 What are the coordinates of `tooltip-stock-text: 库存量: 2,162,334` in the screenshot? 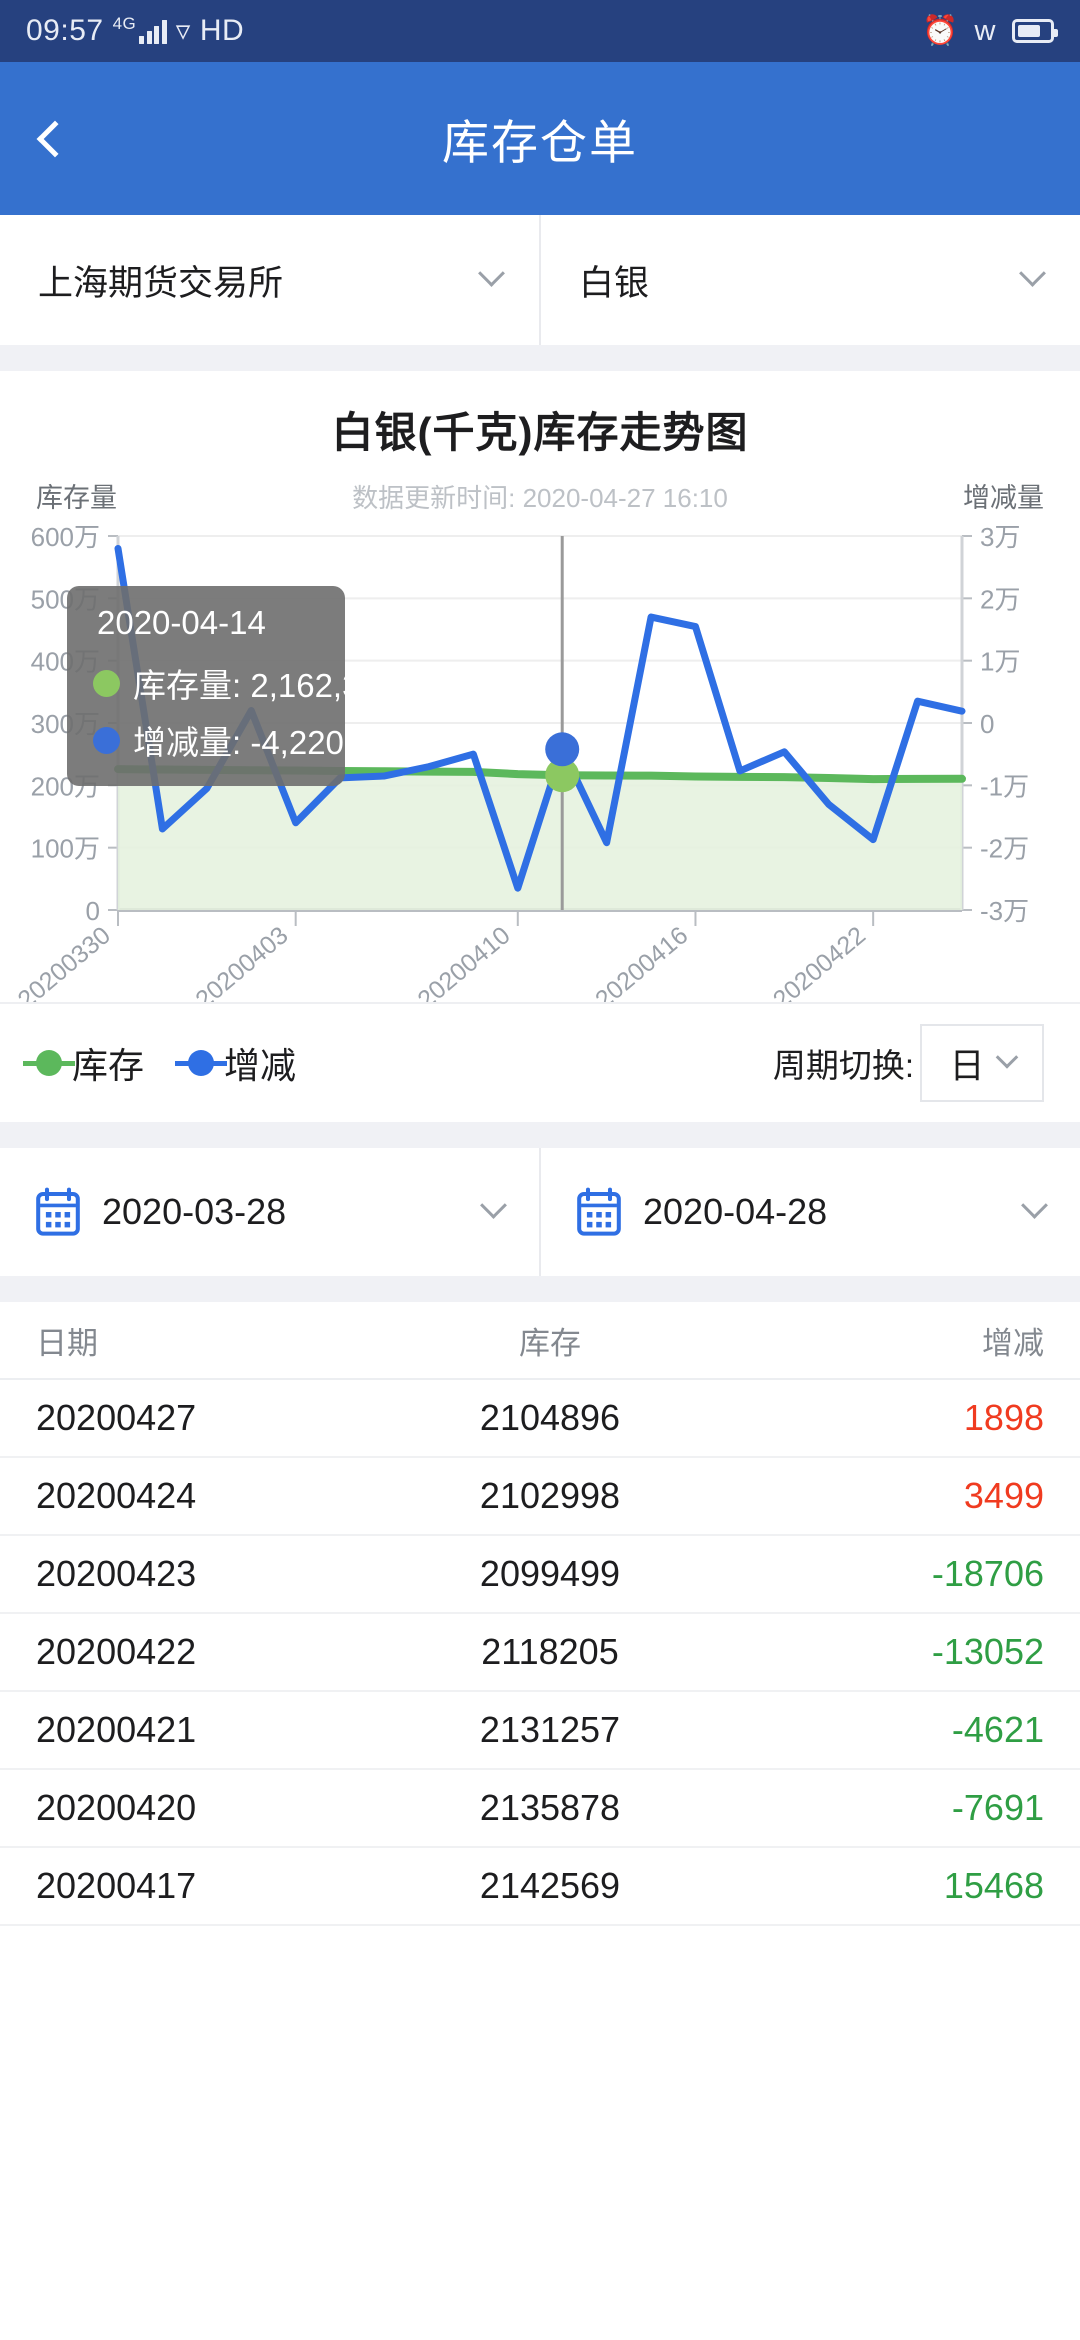 It's located at (265, 685).